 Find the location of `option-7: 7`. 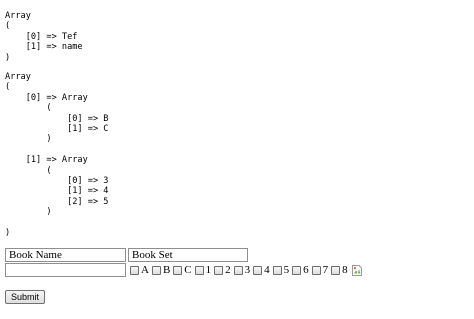

option-7: 7 is located at coordinates (320, 270).